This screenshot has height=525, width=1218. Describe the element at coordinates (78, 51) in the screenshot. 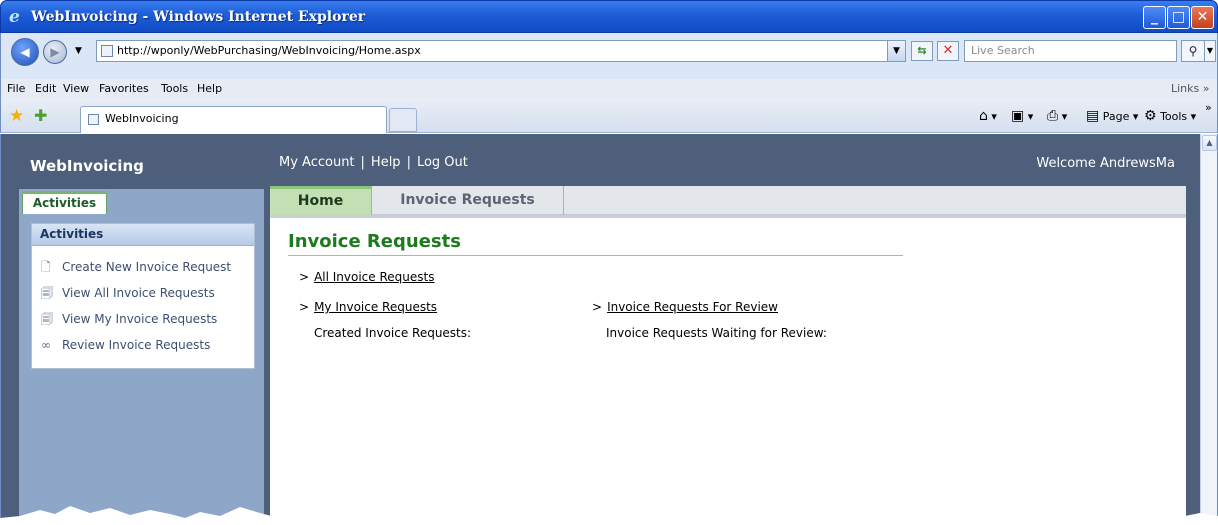

I see `recent-pages-dropdown-icon: ▼` at that location.